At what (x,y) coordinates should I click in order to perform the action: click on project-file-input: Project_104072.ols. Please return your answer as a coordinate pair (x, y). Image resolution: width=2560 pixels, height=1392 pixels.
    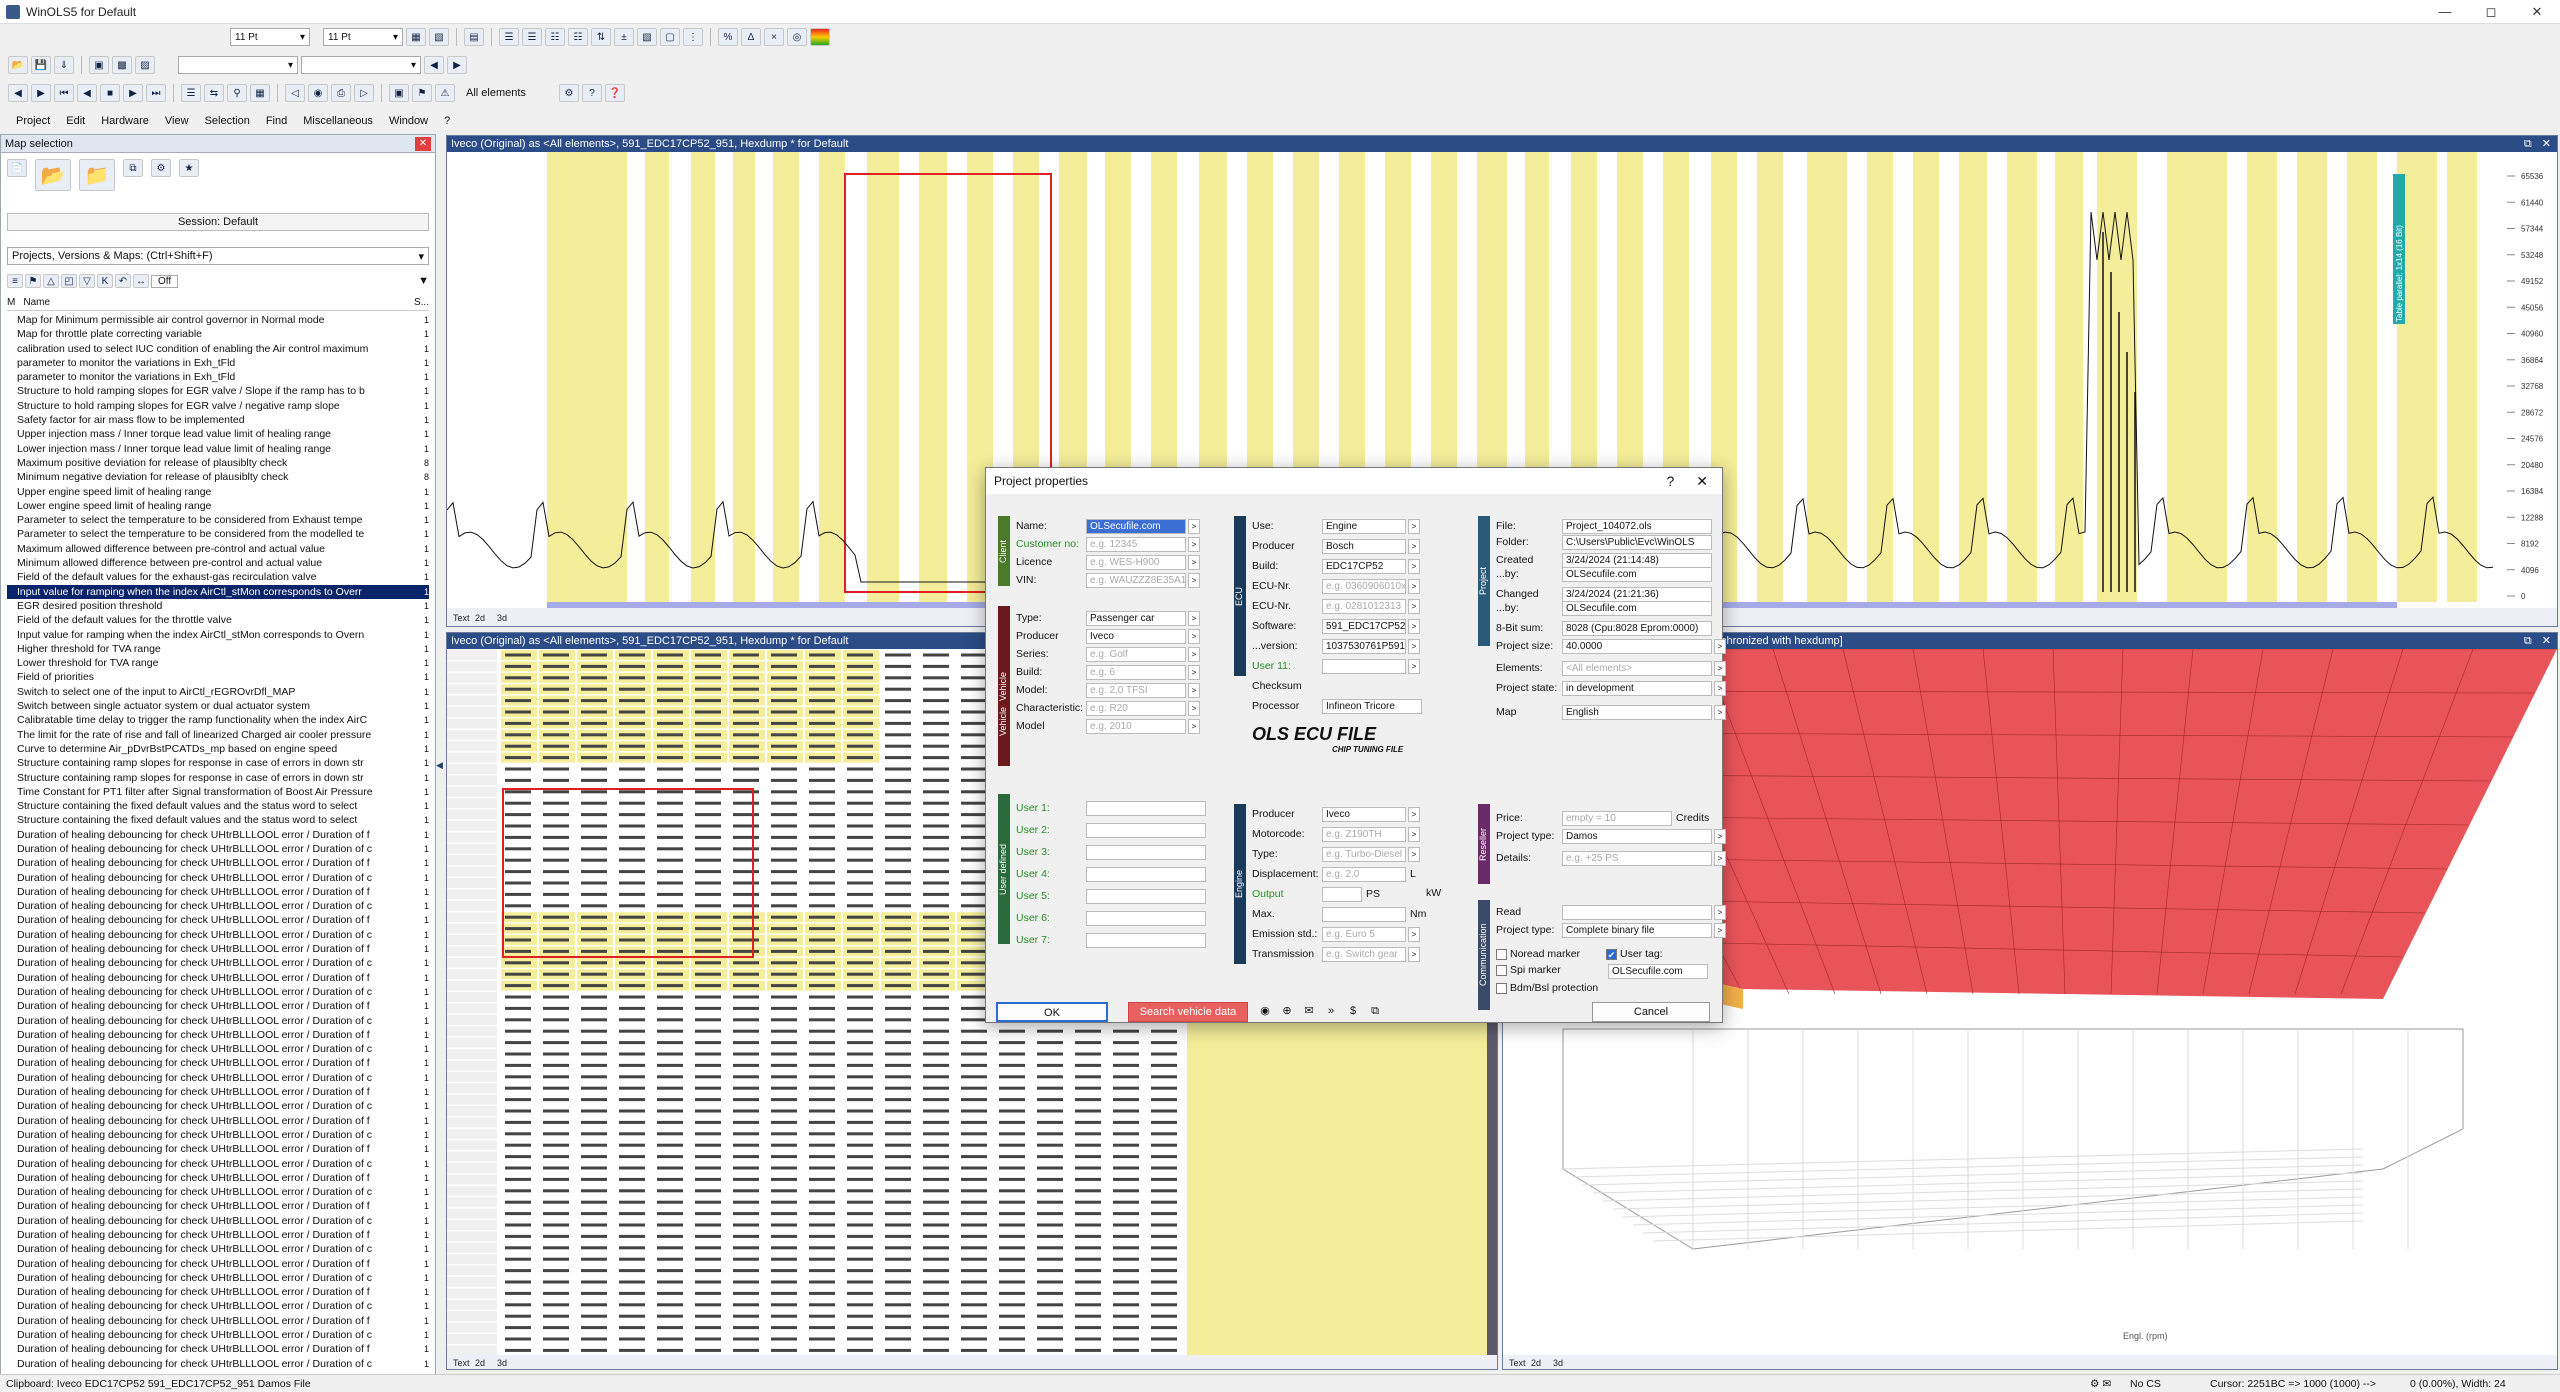
    Looking at the image, I should click on (1637, 526).